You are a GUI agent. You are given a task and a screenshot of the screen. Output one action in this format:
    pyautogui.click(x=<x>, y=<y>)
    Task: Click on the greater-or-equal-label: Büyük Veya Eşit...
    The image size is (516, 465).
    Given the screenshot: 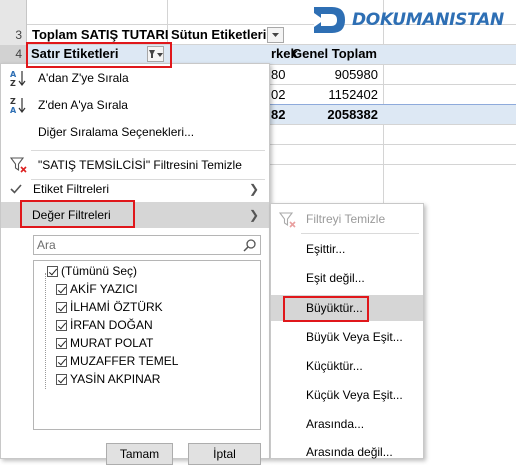 What is the action you would take?
    pyautogui.click(x=354, y=337)
    